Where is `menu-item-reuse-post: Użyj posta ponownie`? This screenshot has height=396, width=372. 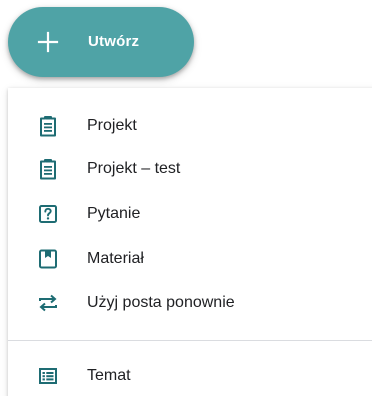
menu-item-reuse-post: Użyj posta ponownie is located at coordinates (190, 303).